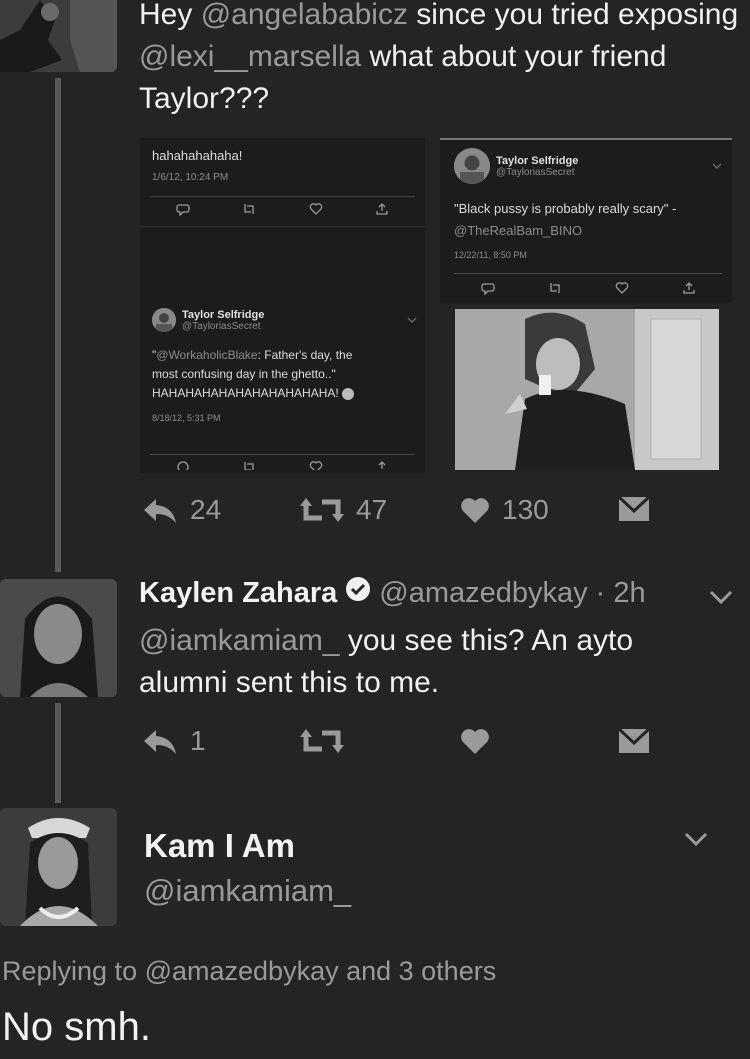 The image size is (750, 1059). Describe the element at coordinates (198, 740) in the screenshot. I see `reply-count: 1` at that location.